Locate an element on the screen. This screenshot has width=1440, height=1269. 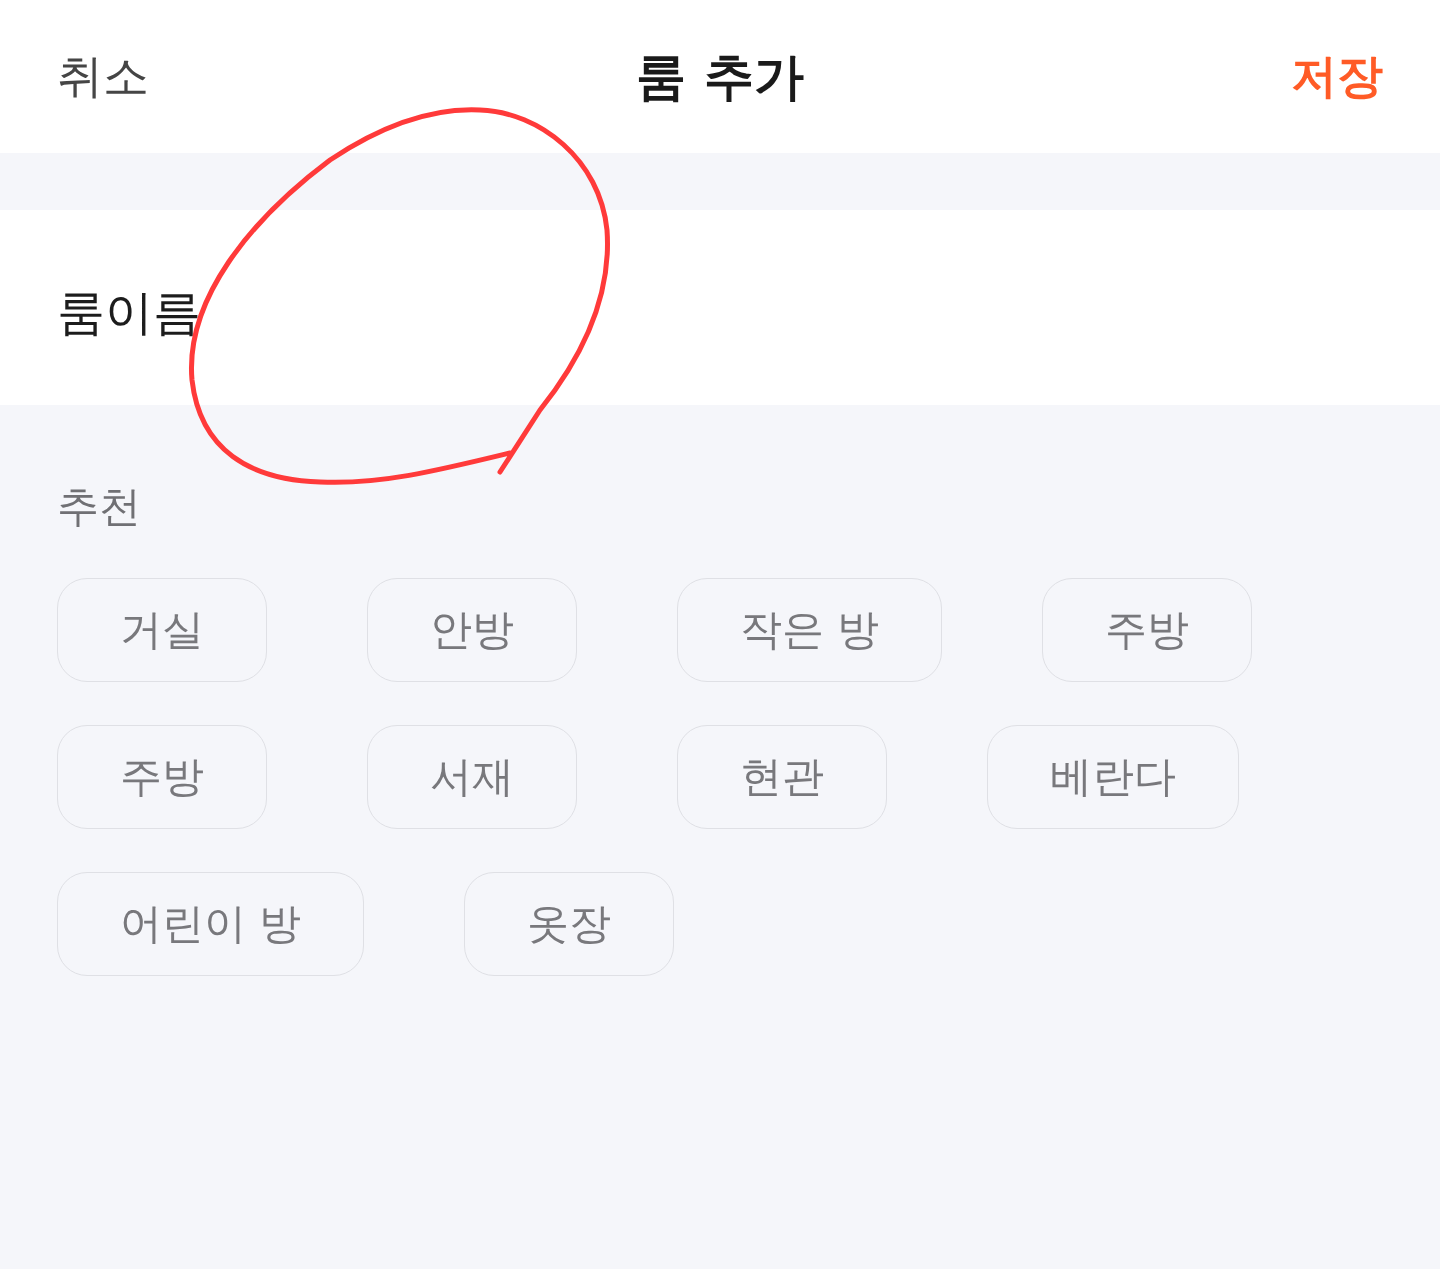
suggestion-chip: 옷장 is located at coordinates (569, 924).